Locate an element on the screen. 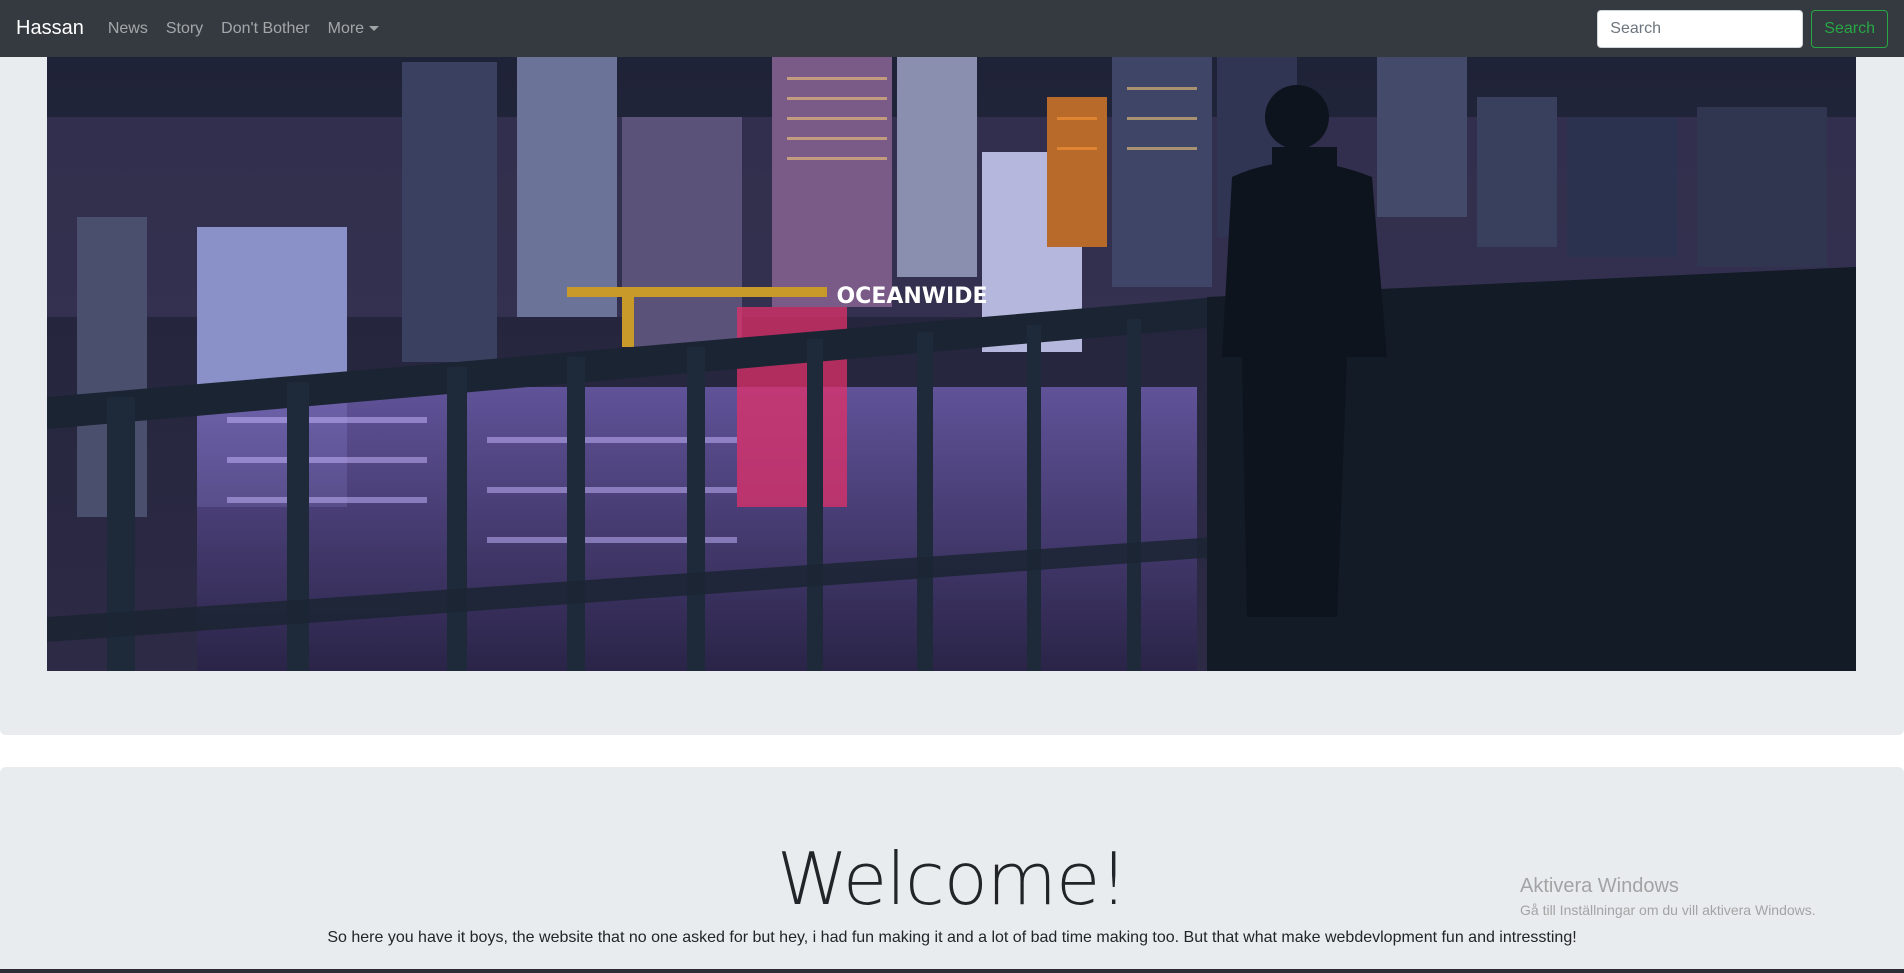 The width and height of the screenshot is (1904, 973). nav-dropdown-more: More is located at coordinates (353, 28).